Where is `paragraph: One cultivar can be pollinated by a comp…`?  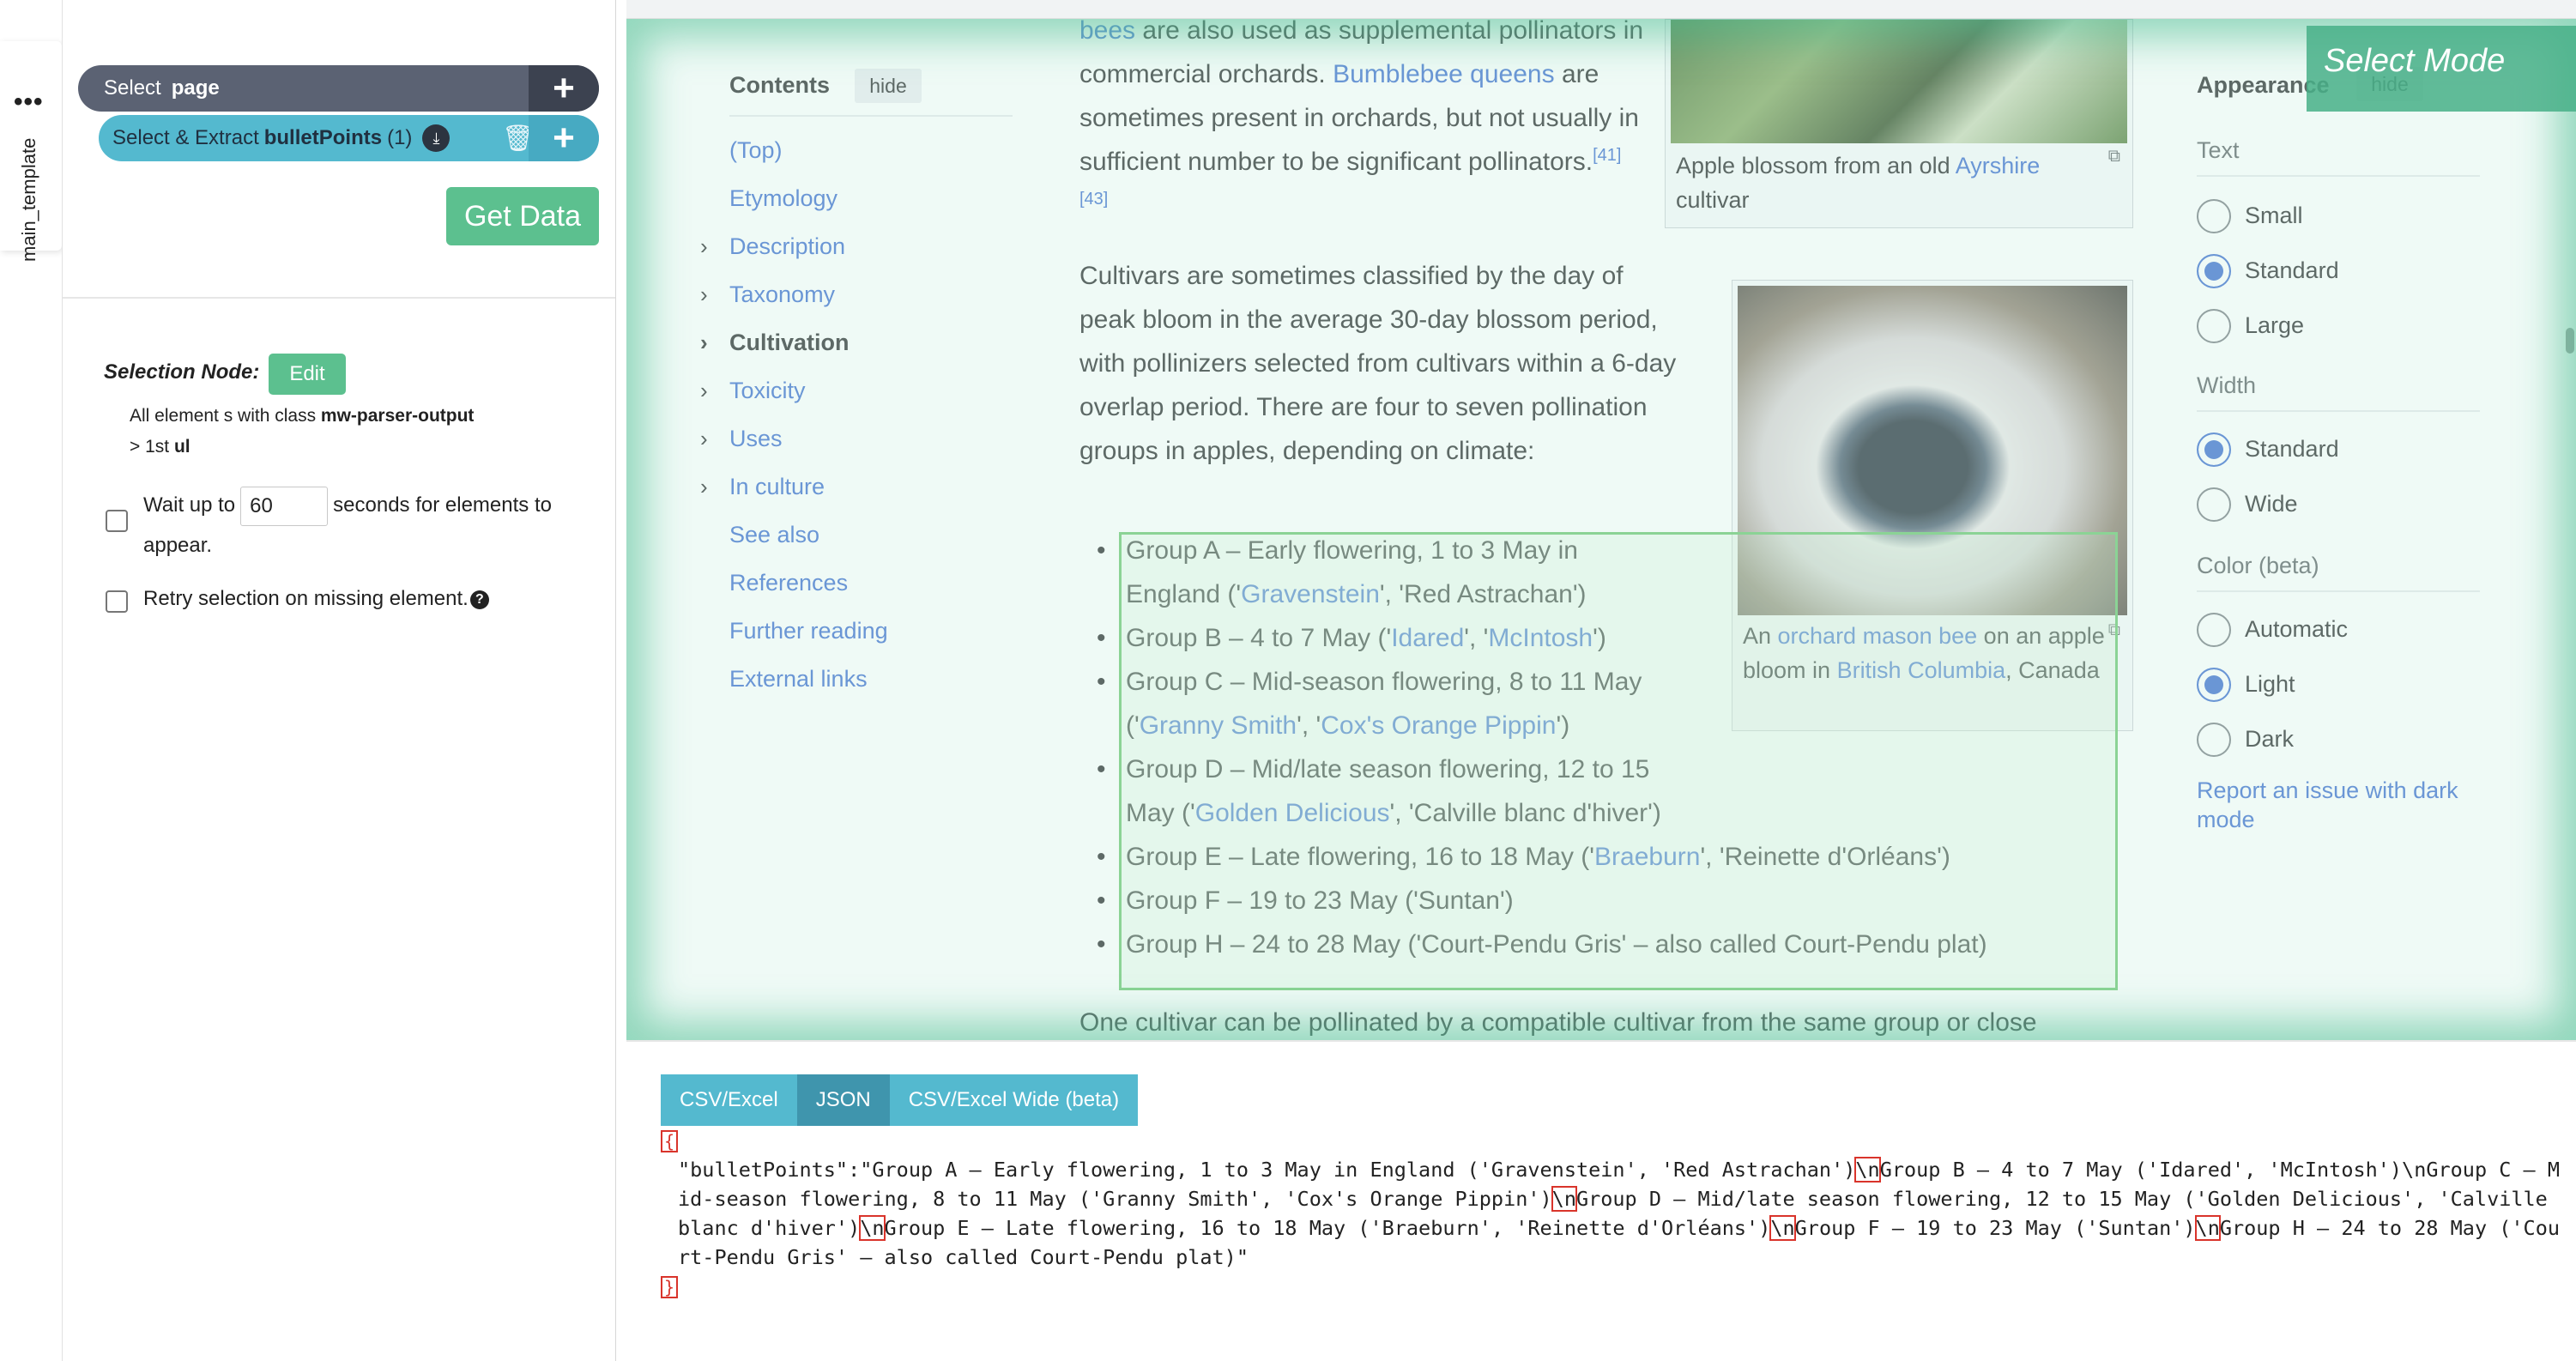
paragraph: One cultivar can be pollinated by a comp… is located at coordinates (1558, 1022).